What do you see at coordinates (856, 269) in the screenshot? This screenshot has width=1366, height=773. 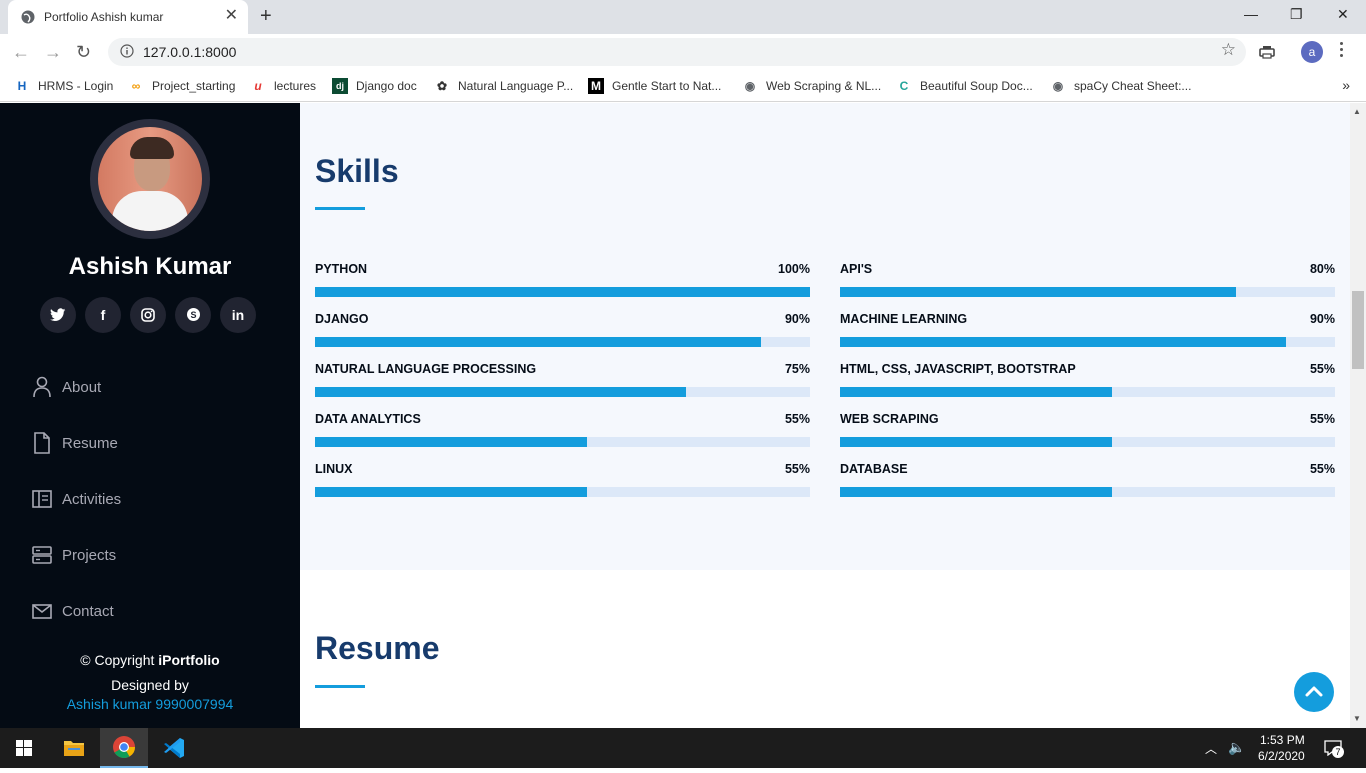 I see `skill-name: API'S` at bounding box center [856, 269].